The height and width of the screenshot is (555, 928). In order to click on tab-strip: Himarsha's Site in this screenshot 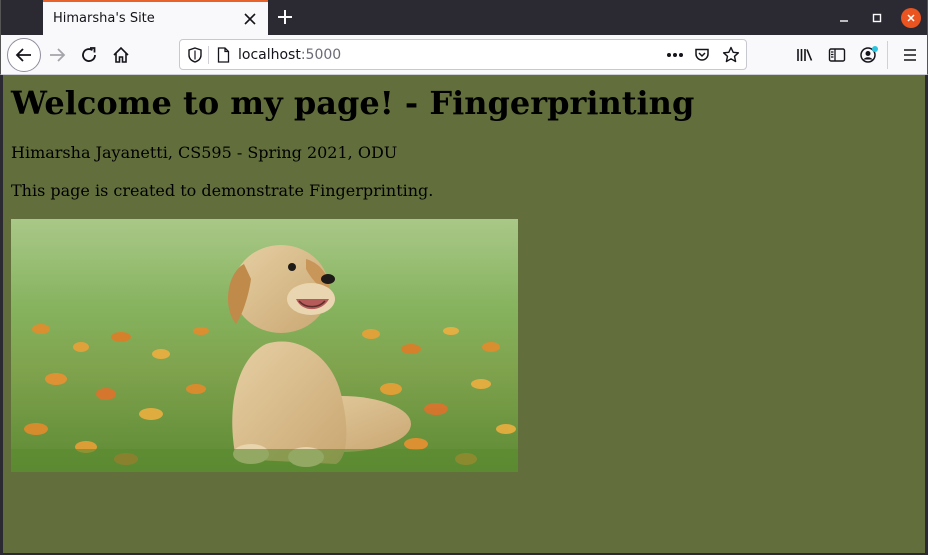, I will do `click(464, 17)`.